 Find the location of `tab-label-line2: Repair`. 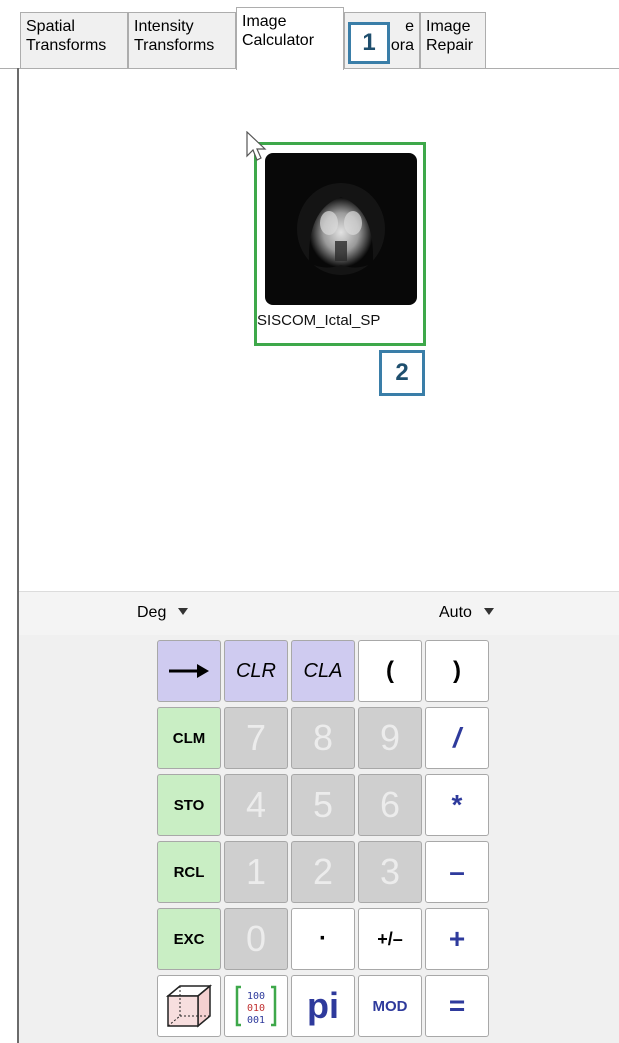

tab-label-line2: Repair is located at coordinates (450, 45).